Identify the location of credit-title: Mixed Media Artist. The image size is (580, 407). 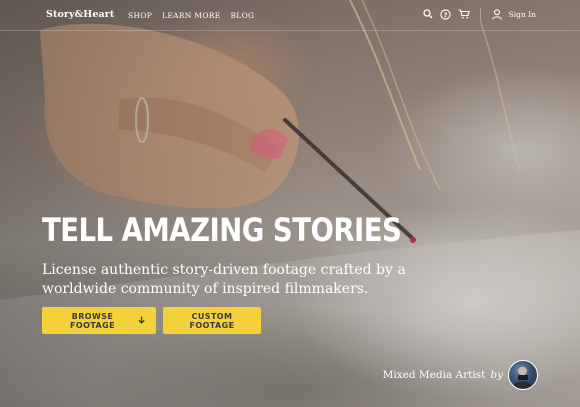
(434, 375).